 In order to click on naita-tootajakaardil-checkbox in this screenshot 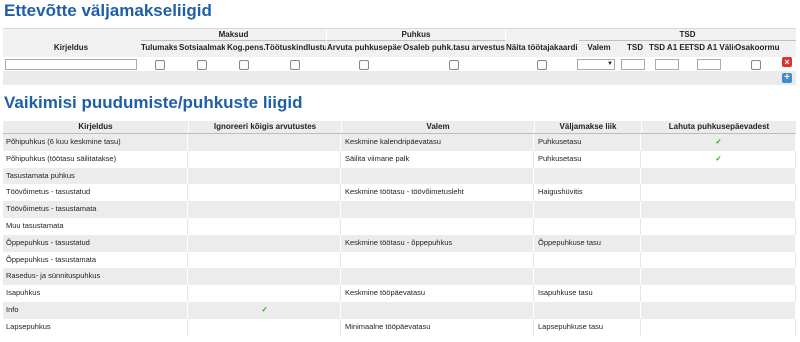, I will do `click(542, 65)`.